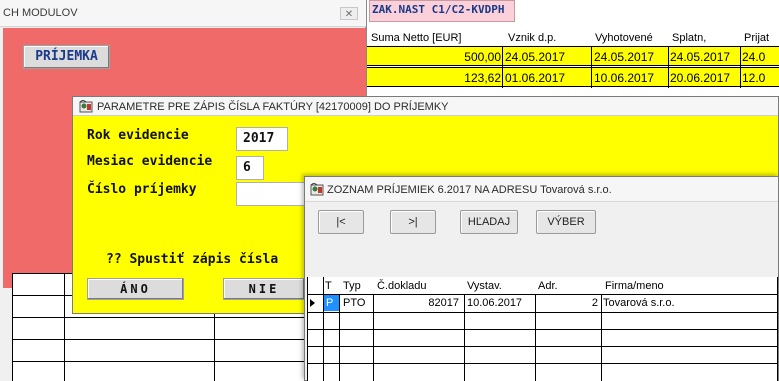 Image resolution: width=779 pixels, height=381 pixels. What do you see at coordinates (183, 13) in the screenshot?
I see `modulov-titlebar: CH MODULOV ✕` at bounding box center [183, 13].